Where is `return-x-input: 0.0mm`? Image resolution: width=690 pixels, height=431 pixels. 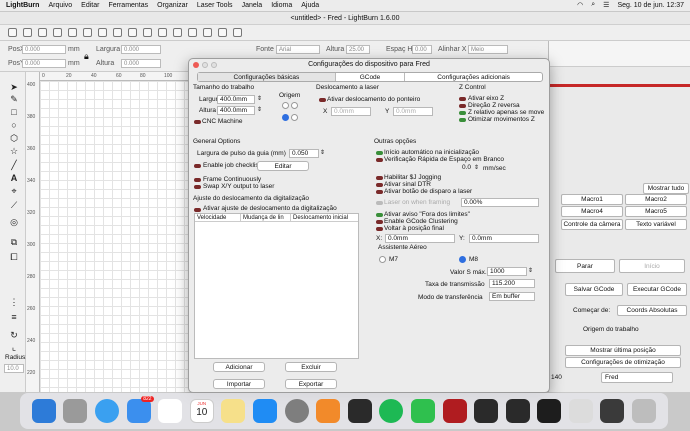
return-x-input: 0.0mm is located at coordinates (420, 238).